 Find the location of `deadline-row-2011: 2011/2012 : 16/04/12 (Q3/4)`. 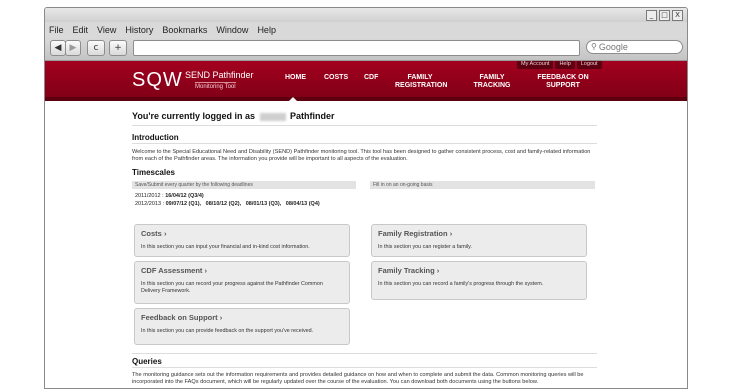

deadline-row-2011: 2011/2012 : 16/04/12 (Q3/4) is located at coordinates (169, 196).